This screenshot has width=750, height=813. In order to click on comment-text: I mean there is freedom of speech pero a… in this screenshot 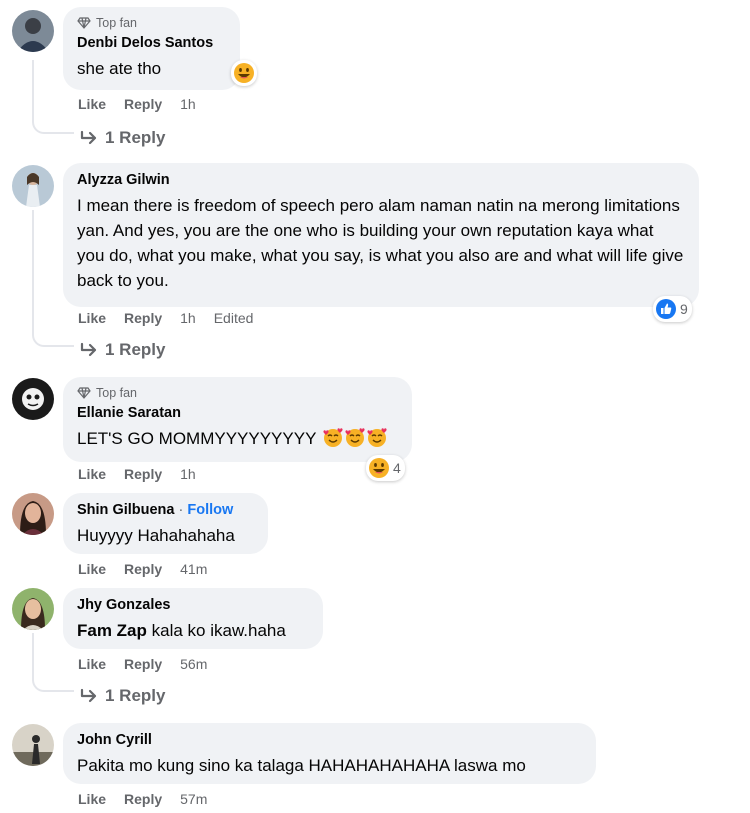, I will do `click(380, 243)`.